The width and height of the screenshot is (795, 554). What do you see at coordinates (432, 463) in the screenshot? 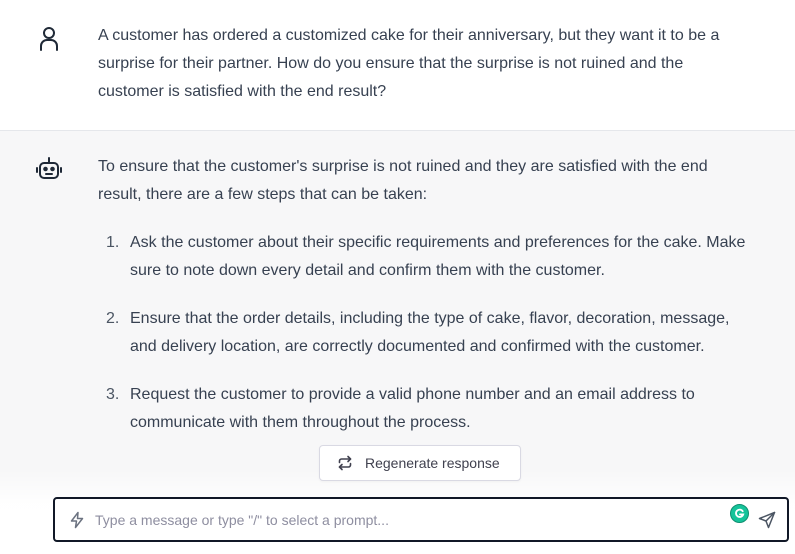
I see `regenerate-response-label: Regenerate response` at bounding box center [432, 463].